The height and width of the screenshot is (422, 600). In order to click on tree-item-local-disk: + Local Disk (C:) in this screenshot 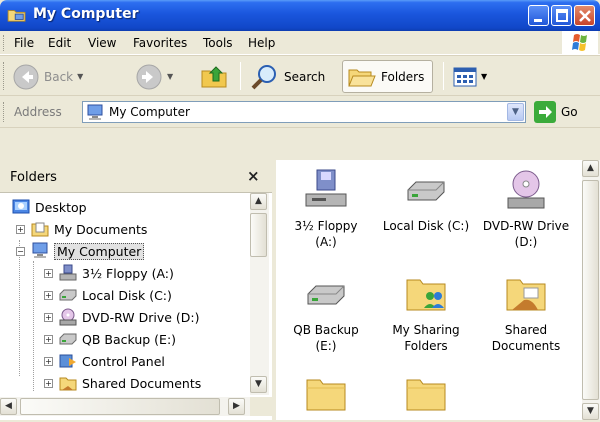, I will do `click(108, 295)`.